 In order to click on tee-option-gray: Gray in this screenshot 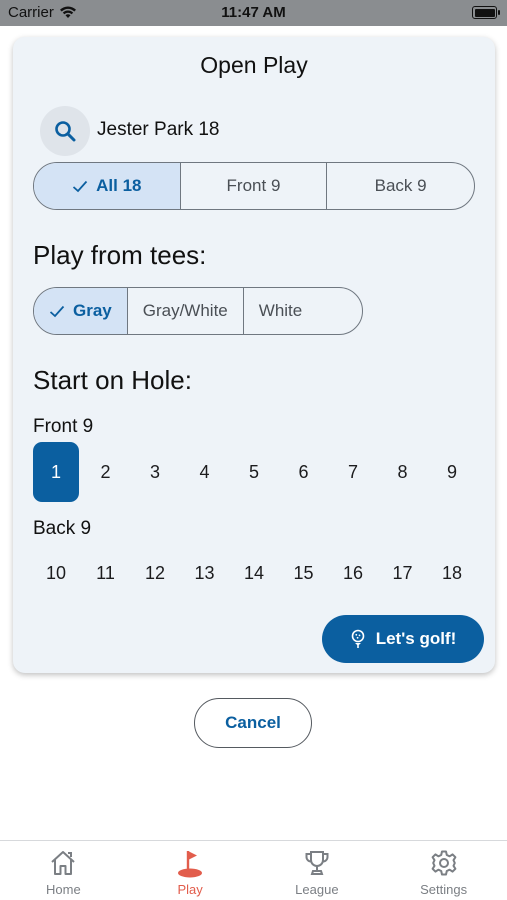, I will do `click(81, 311)`.